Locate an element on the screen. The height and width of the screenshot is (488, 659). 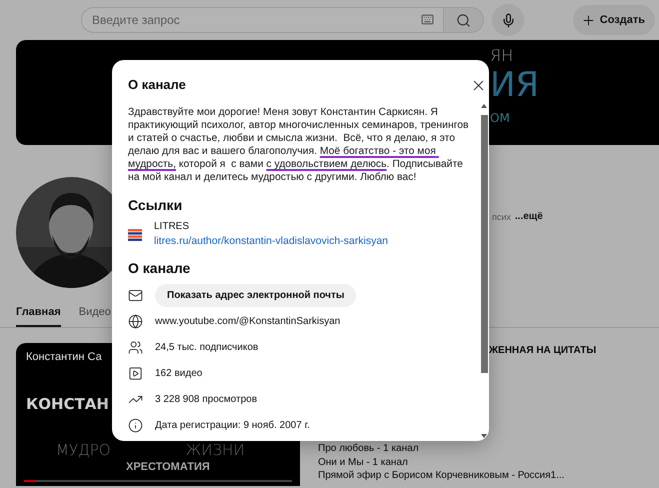
video-title: Константин Са is located at coordinates (64, 357).